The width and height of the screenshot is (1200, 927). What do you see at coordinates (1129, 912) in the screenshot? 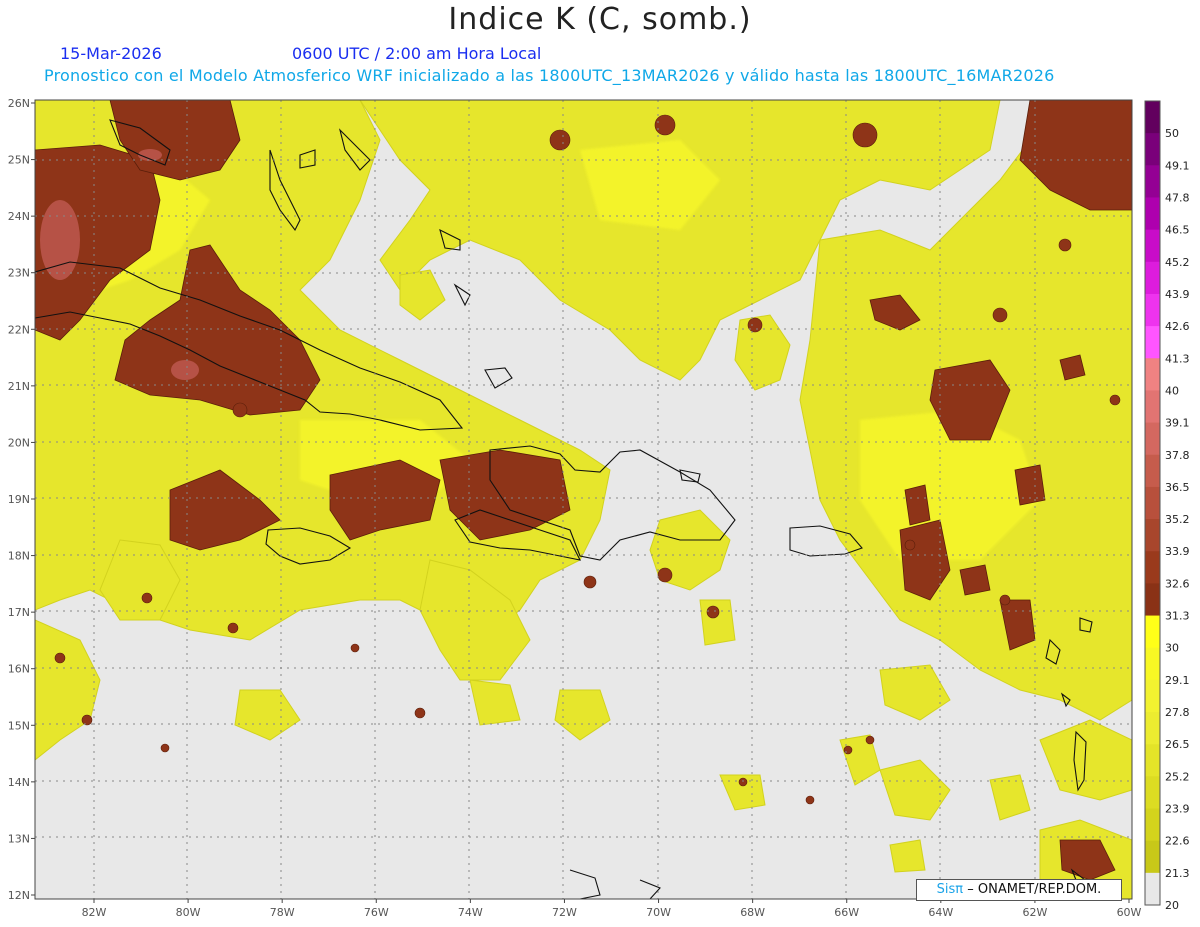
I see `lon-label: 60W` at bounding box center [1129, 912].